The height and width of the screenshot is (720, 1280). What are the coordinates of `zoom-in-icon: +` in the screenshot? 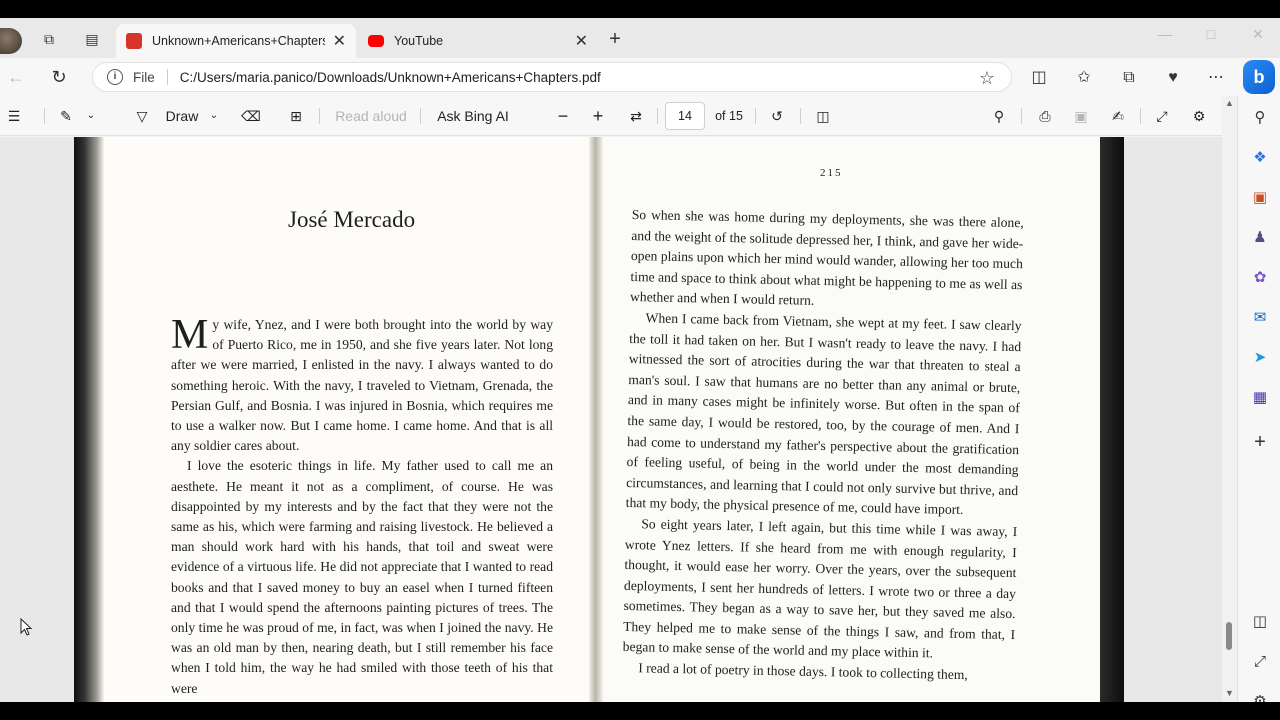 It's located at (598, 116).